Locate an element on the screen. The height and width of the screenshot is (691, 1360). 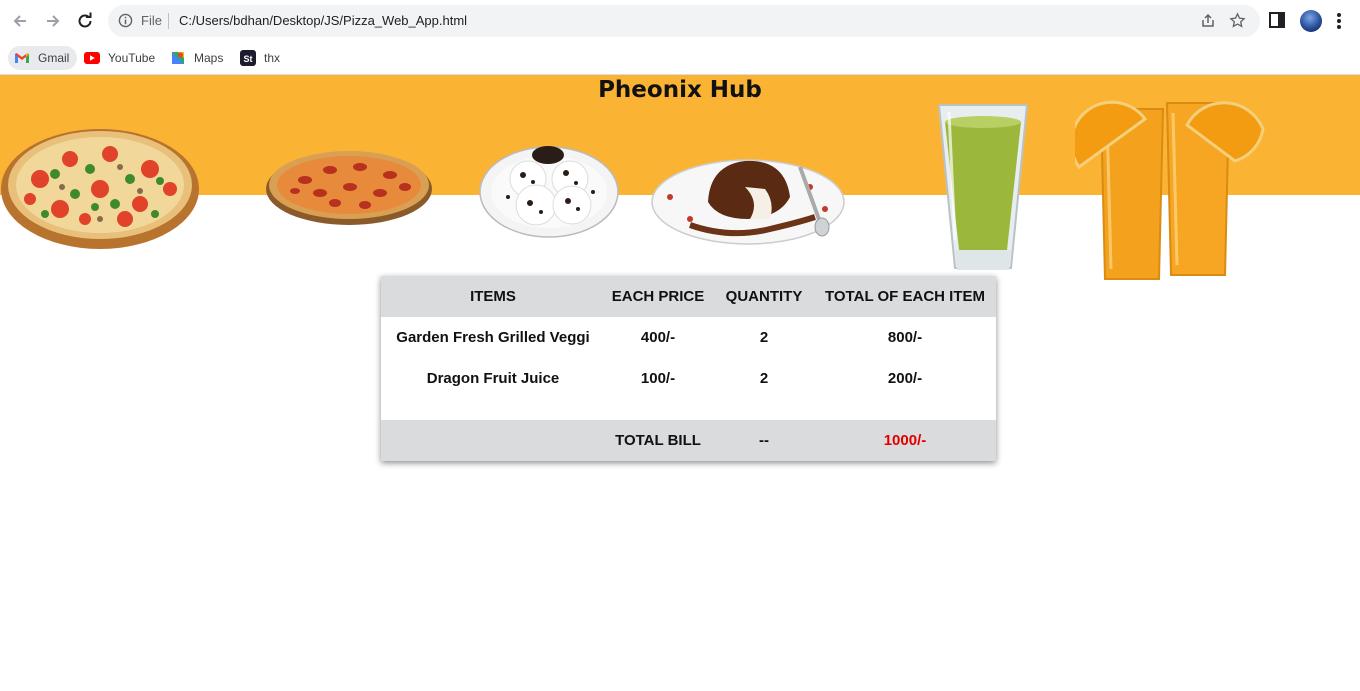
bookmark-gmail: Gmail is located at coordinates (43, 58).